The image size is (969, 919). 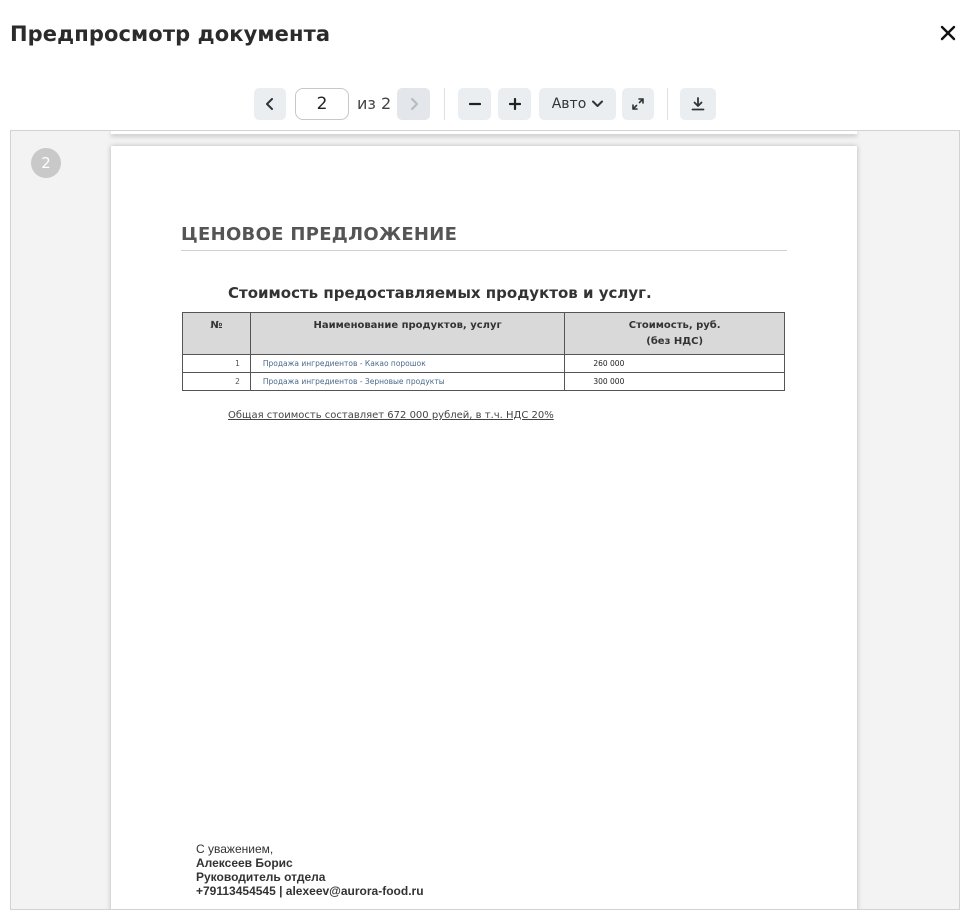 I want to click on row-number: 1, so click(x=216, y=363).